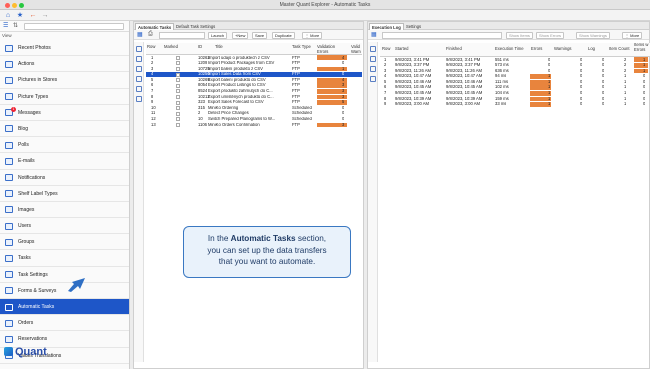  Describe the element at coordinates (442, 35) in the screenshot. I see `log-search-input` at that location.